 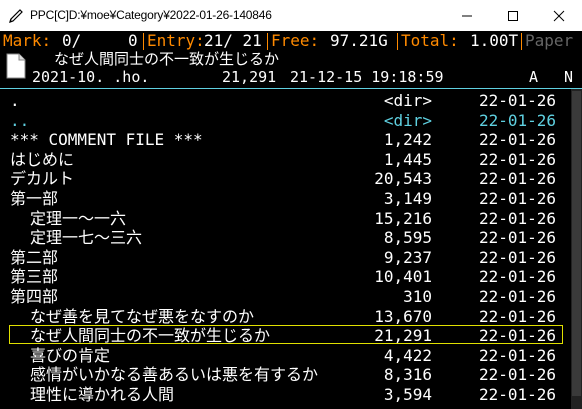 What do you see at coordinates (285, 198) in the screenshot?
I see `file-row: 第一部 3,149 22-01-26` at bounding box center [285, 198].